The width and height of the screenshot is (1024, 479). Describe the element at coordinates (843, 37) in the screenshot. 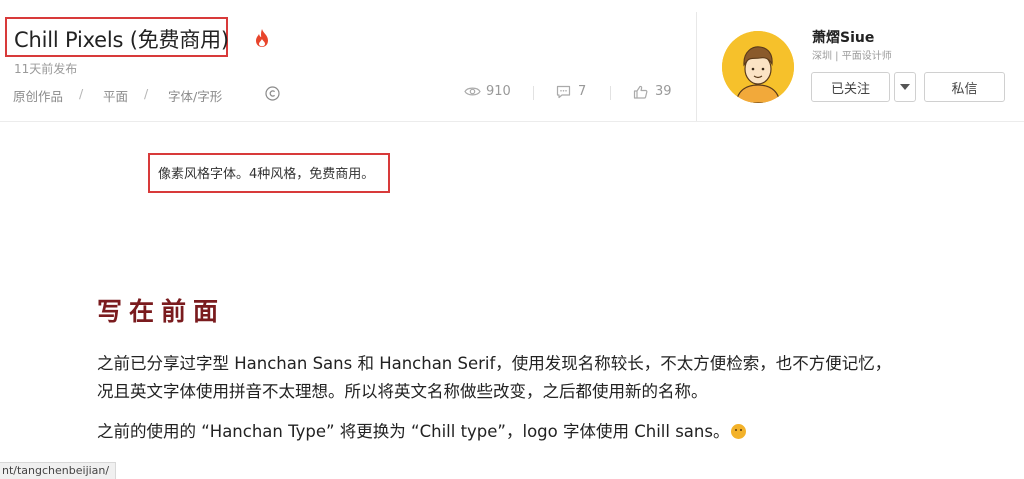

I see `author-name: 萧熠Siue` at that location.